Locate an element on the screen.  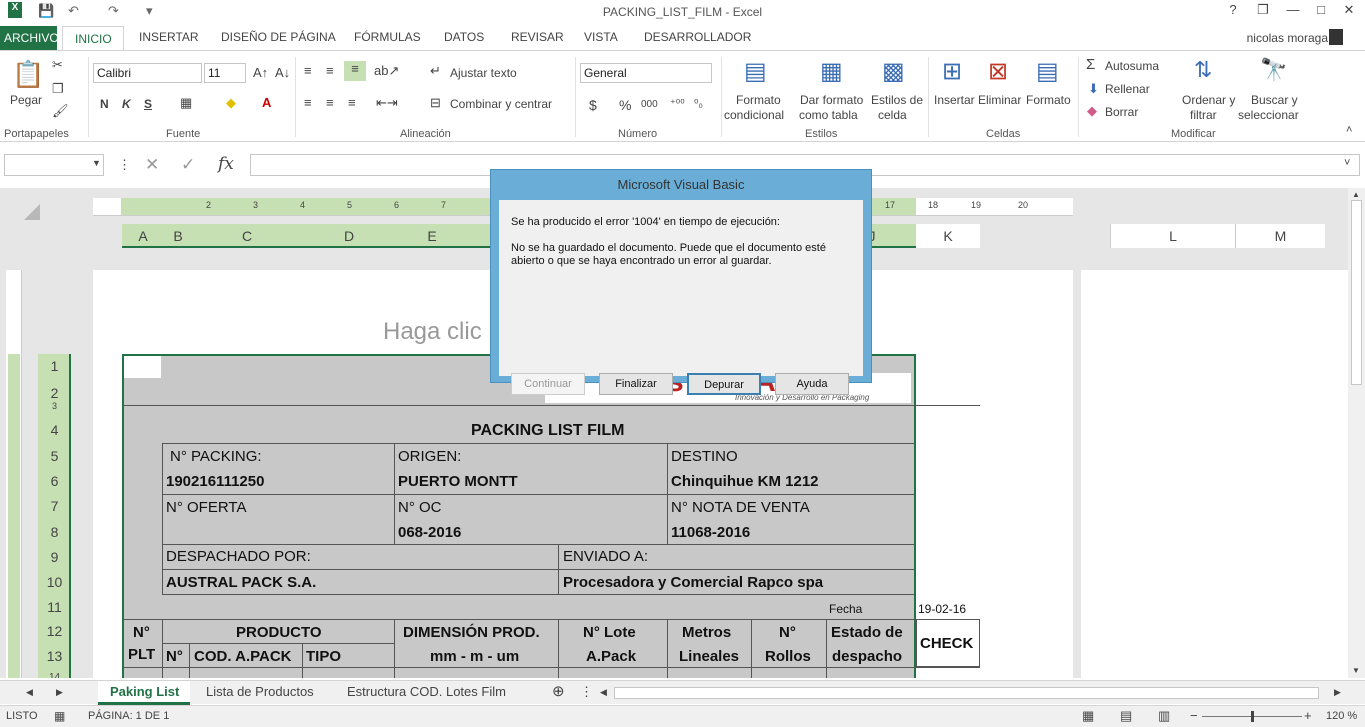
check-header: CHECK is located at coordinates (946, 643).